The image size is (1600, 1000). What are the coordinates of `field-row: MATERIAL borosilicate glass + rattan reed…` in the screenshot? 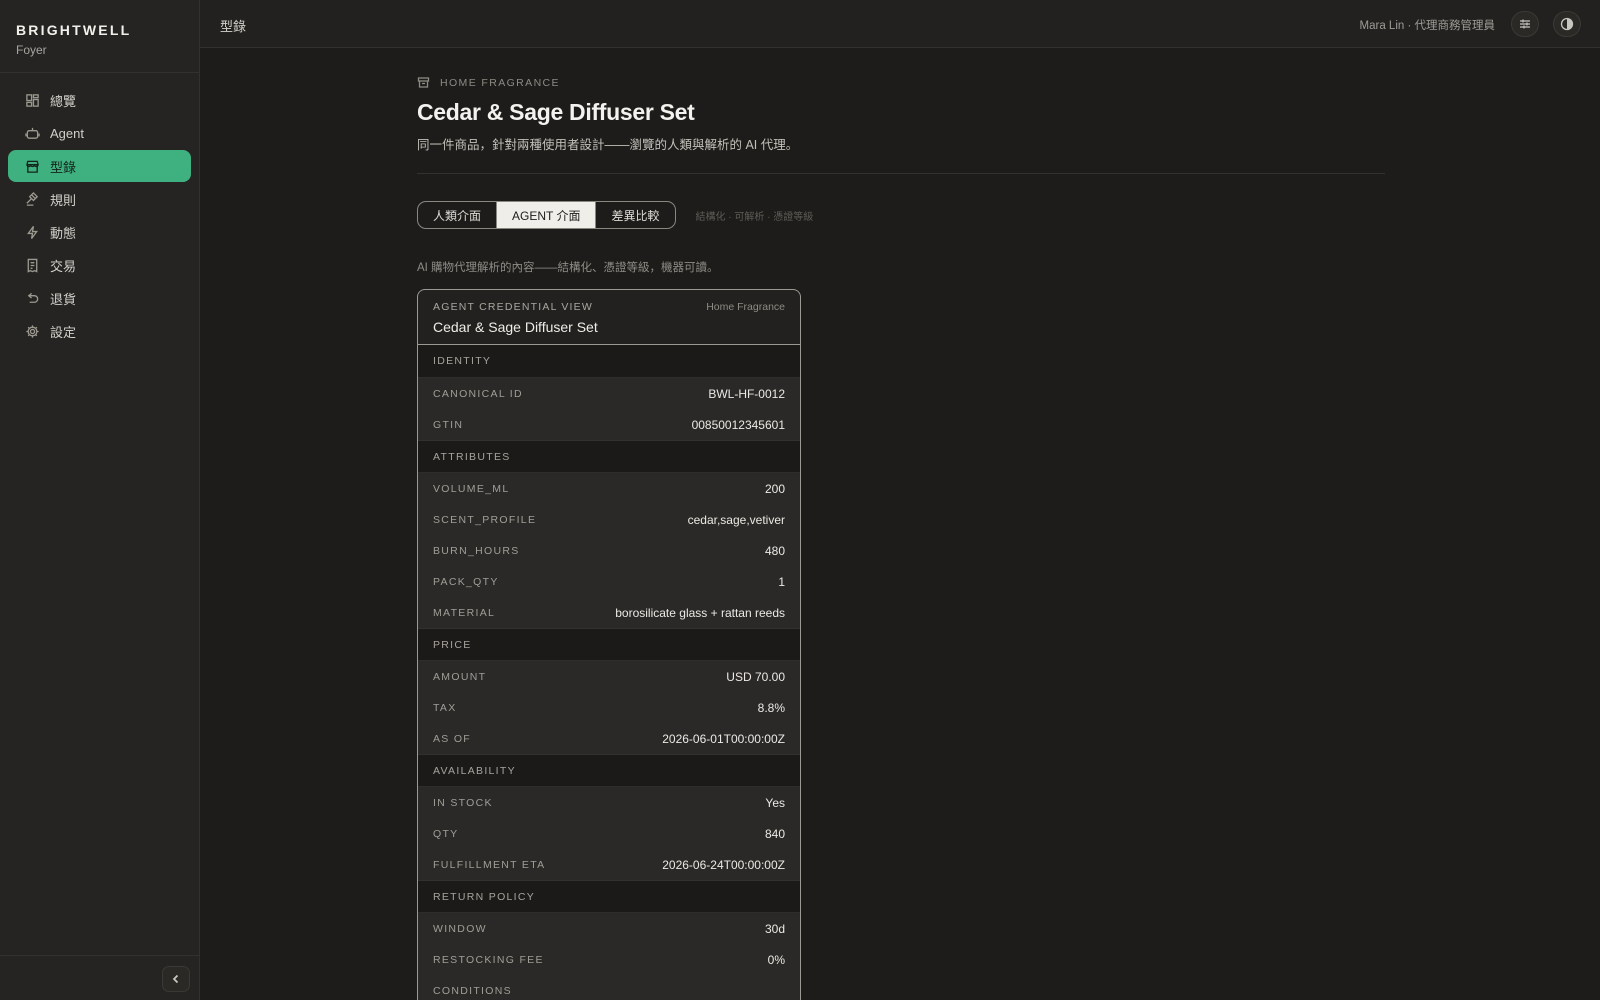 It's located at (609, 612).